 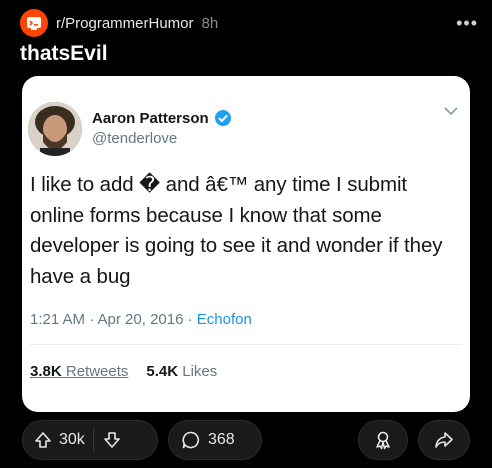 I want to click on author-name-text: Aaron Patterson, so click(x=150, y=118).